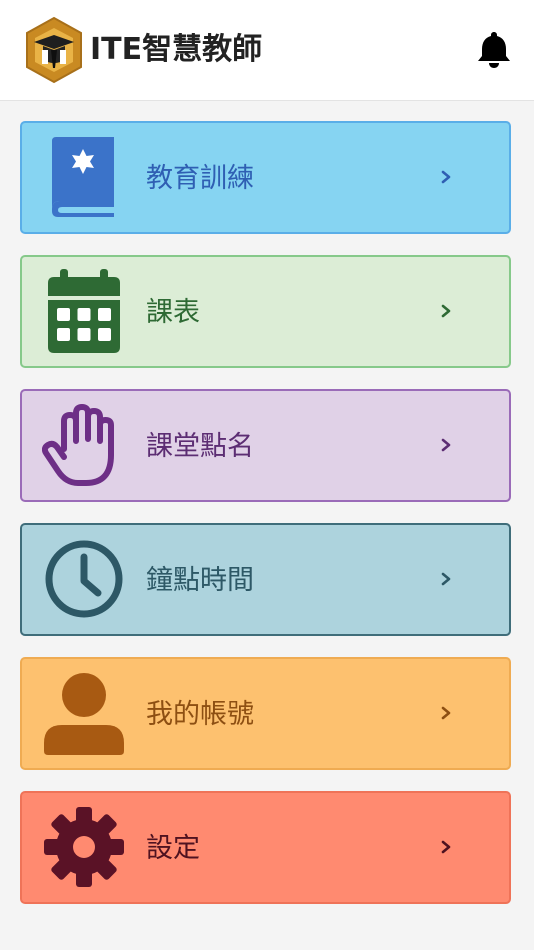  Describe the element at coordinates (173, 848) in the screenshot. I see `menu-item-label: 設定` at that location.